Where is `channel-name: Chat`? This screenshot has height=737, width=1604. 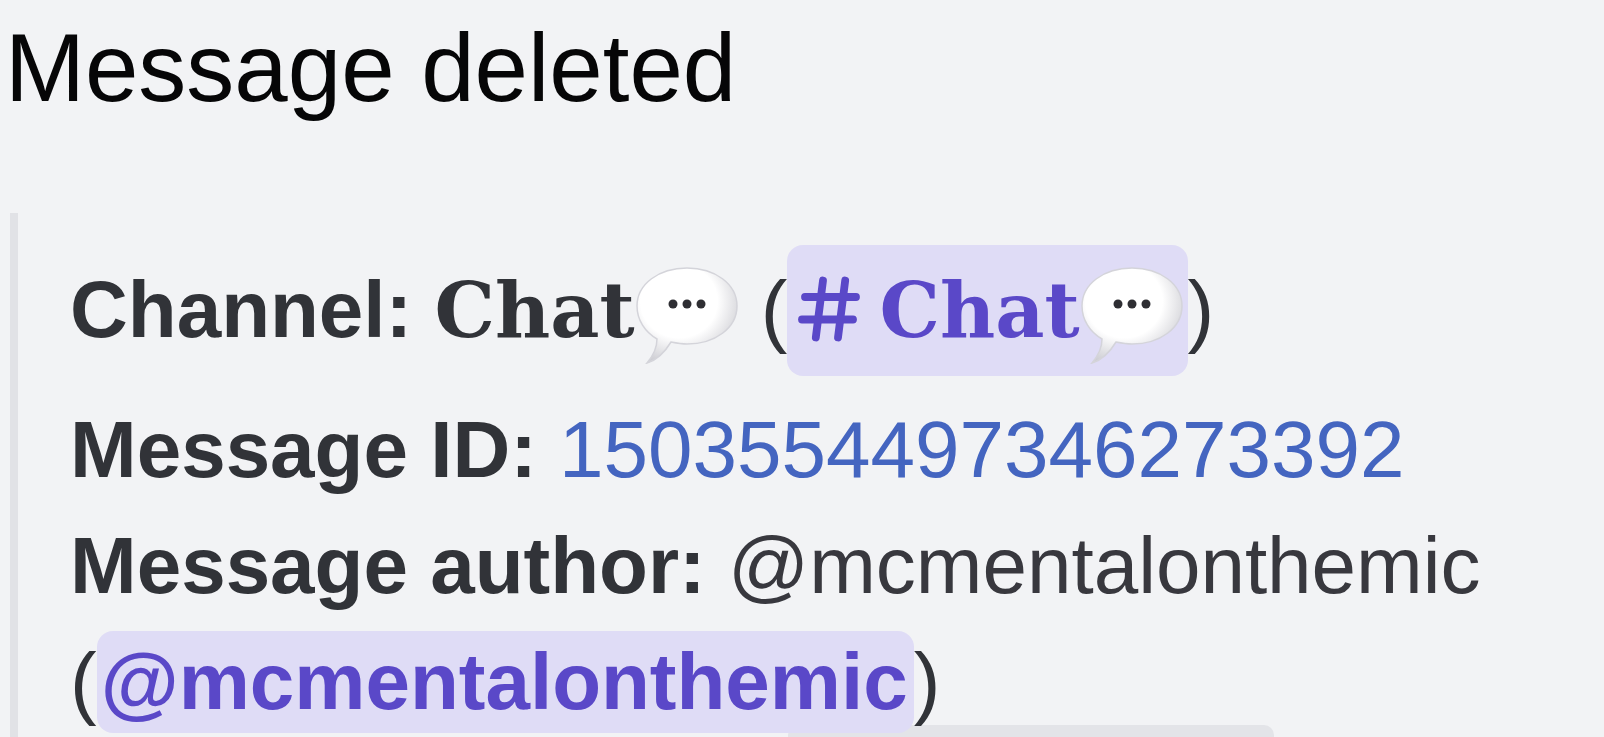
channel-name: Chat is located at coordinates (534, 310).